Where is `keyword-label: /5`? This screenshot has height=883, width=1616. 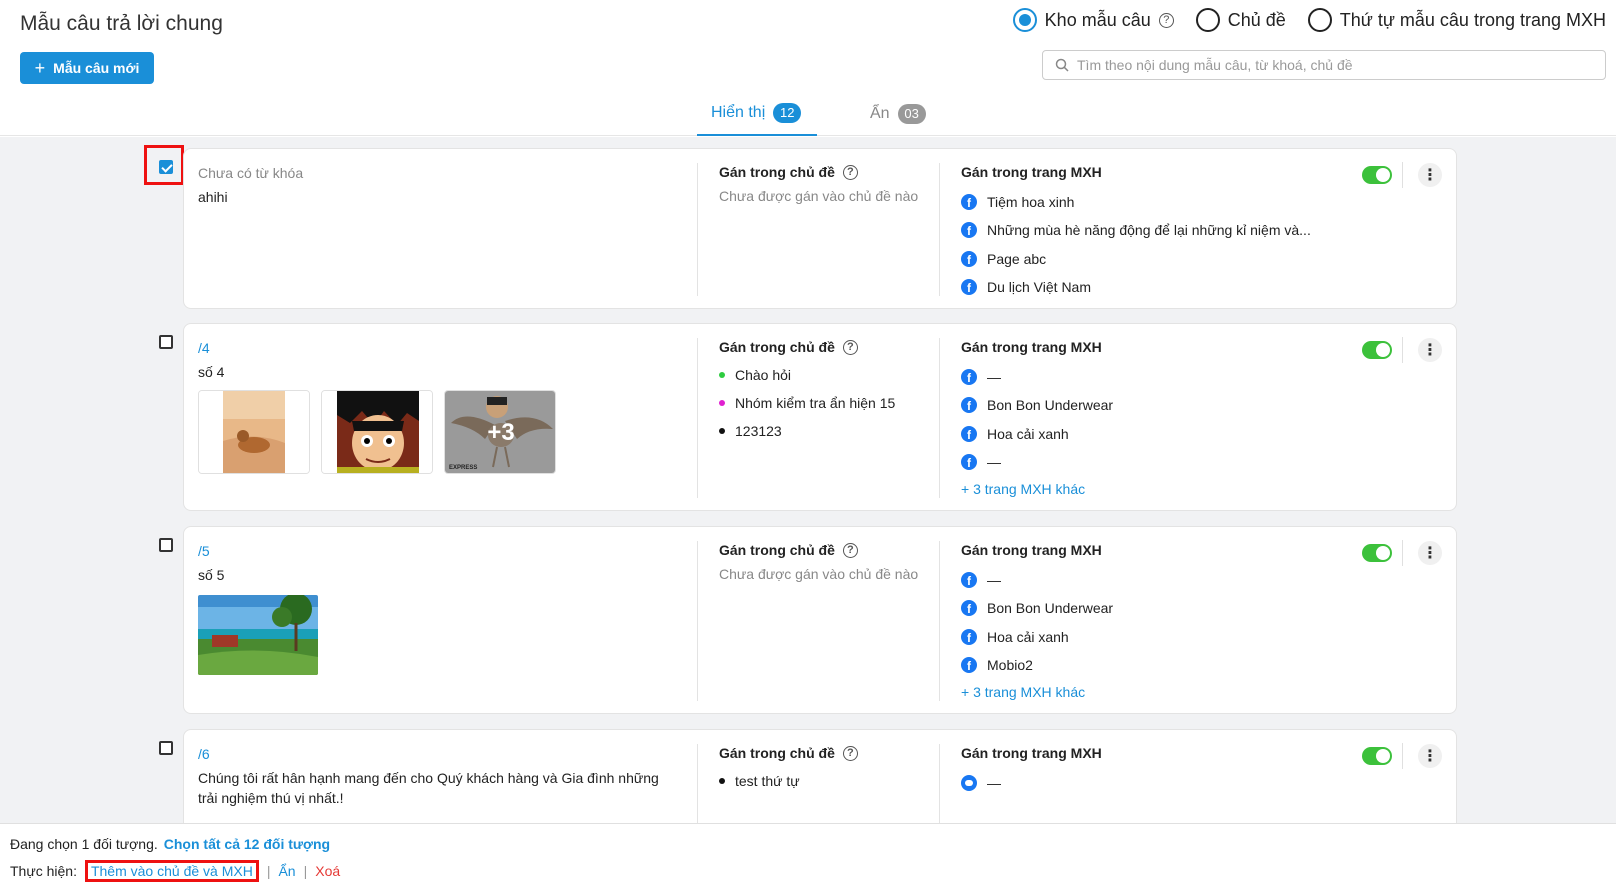 keyword-label: /5 is located at coordinates (204, 551).